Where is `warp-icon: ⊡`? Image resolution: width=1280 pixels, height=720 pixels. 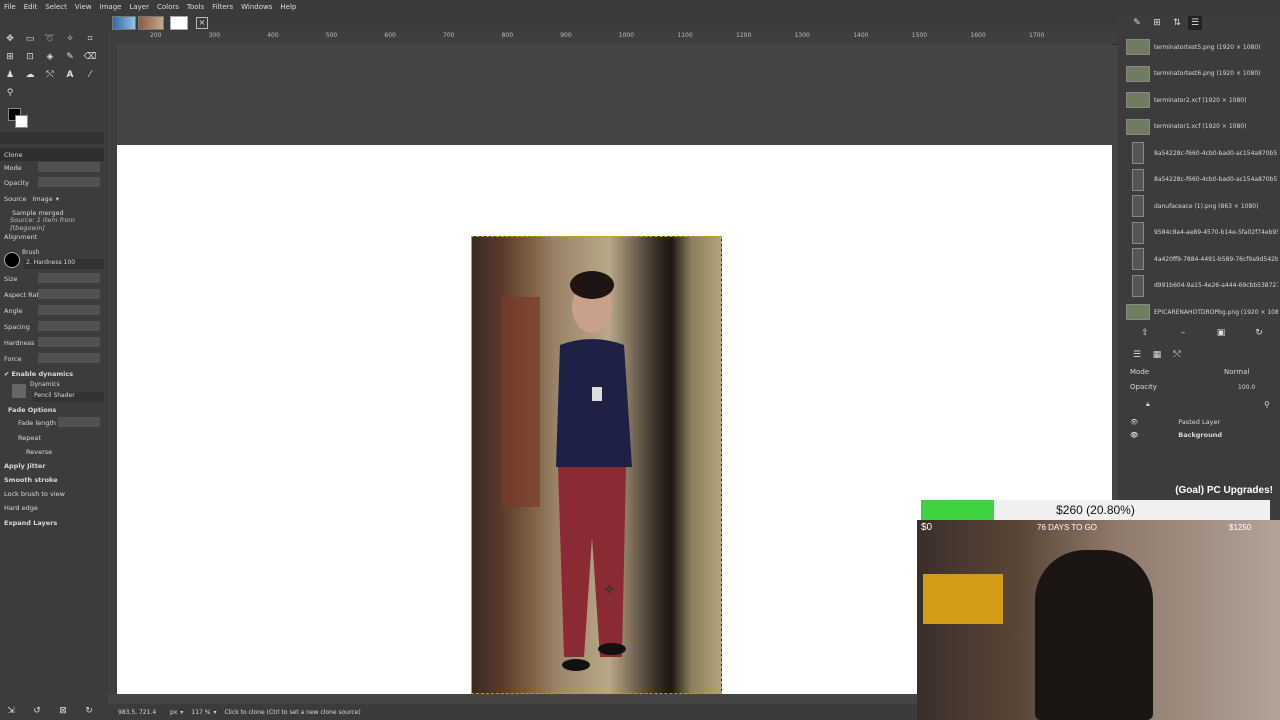 warp-icon: ⊡ is located at coordinates (30, 57).